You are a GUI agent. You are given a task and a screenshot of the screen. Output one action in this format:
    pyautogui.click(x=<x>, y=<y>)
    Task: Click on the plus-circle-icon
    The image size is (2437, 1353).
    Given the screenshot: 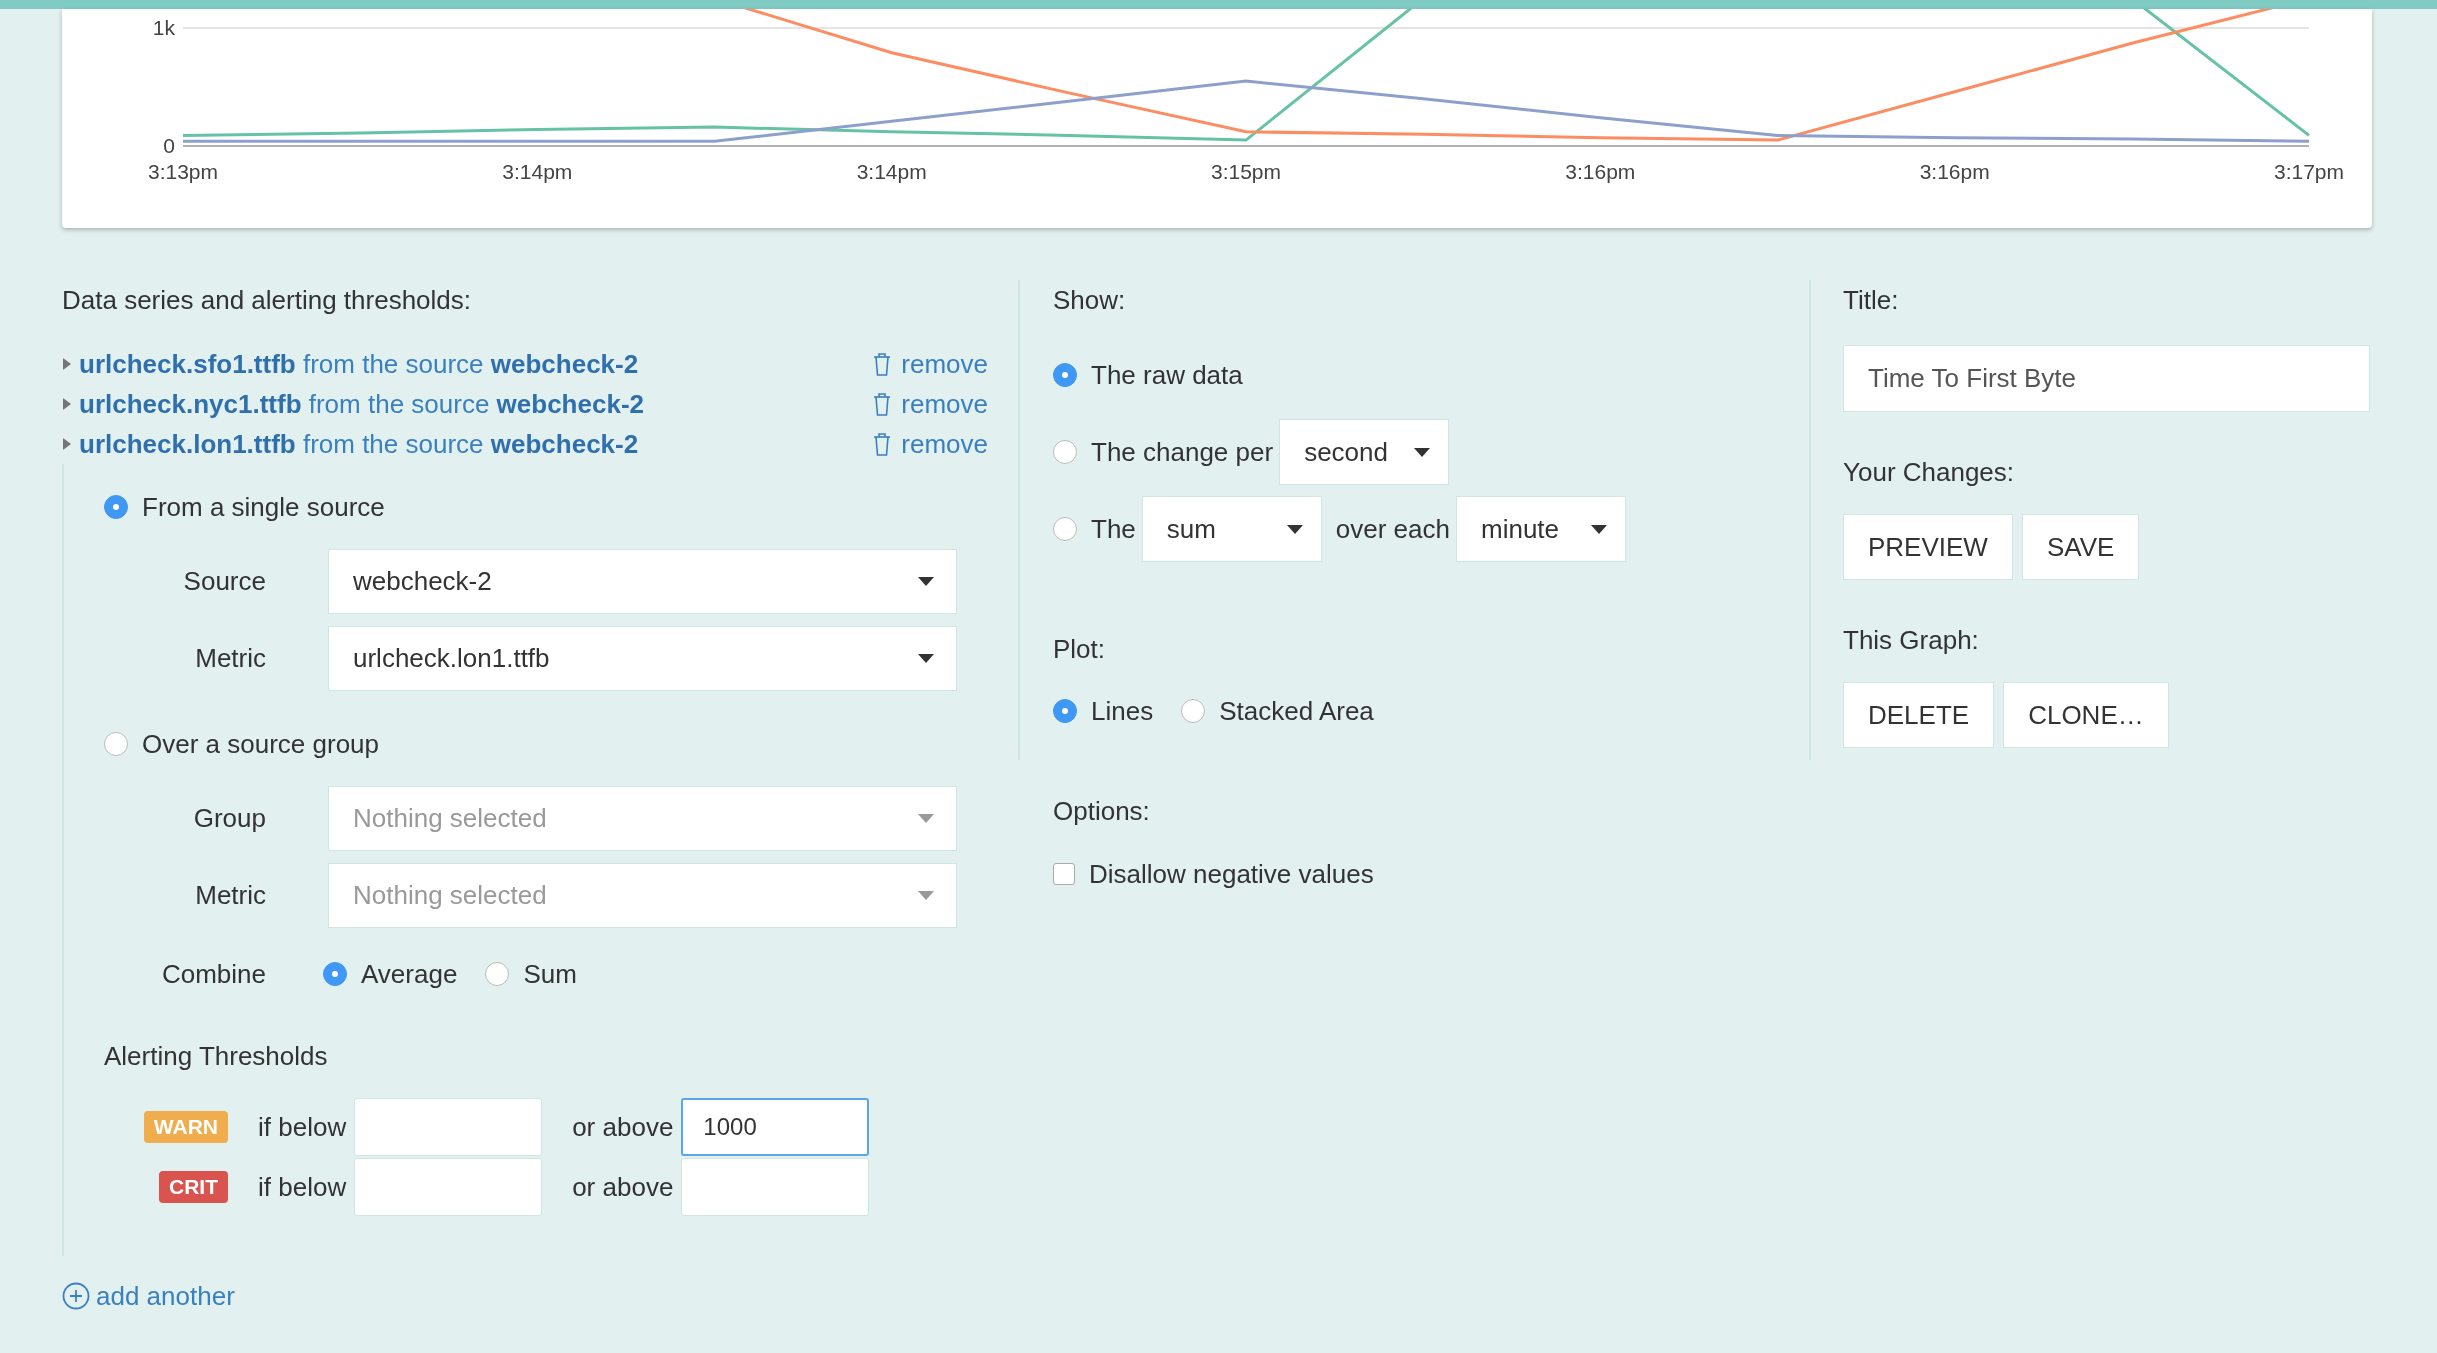 What is the action you would take?
    pyautogui.click(x=76, y=1296)
    